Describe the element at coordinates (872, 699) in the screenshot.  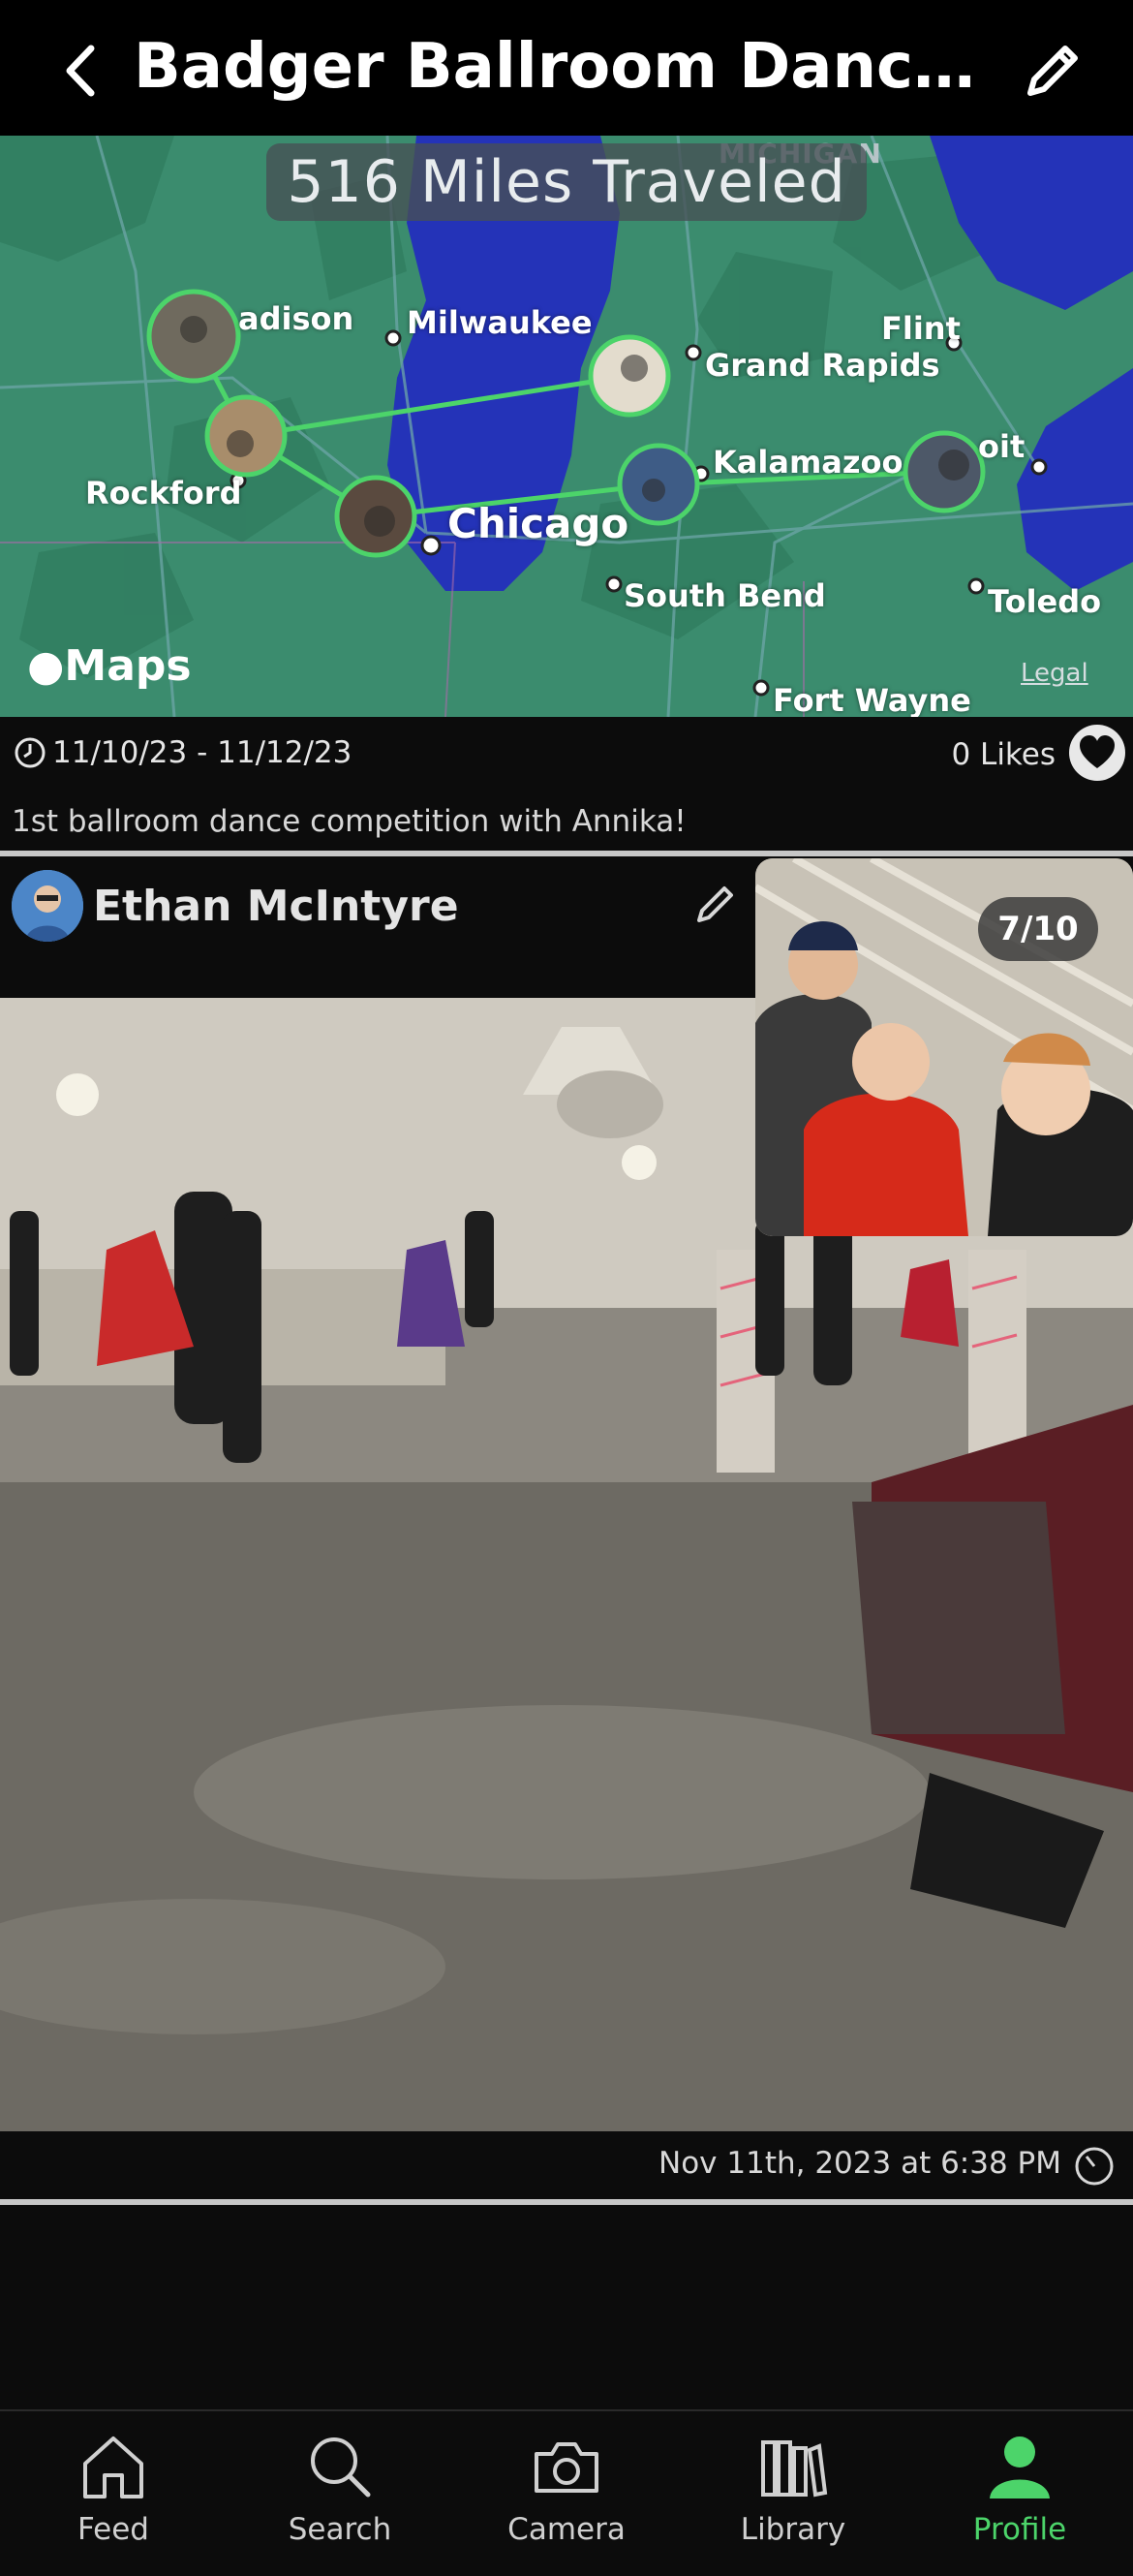
I see `city-fort-wayne: Fort Wayne` at that location.